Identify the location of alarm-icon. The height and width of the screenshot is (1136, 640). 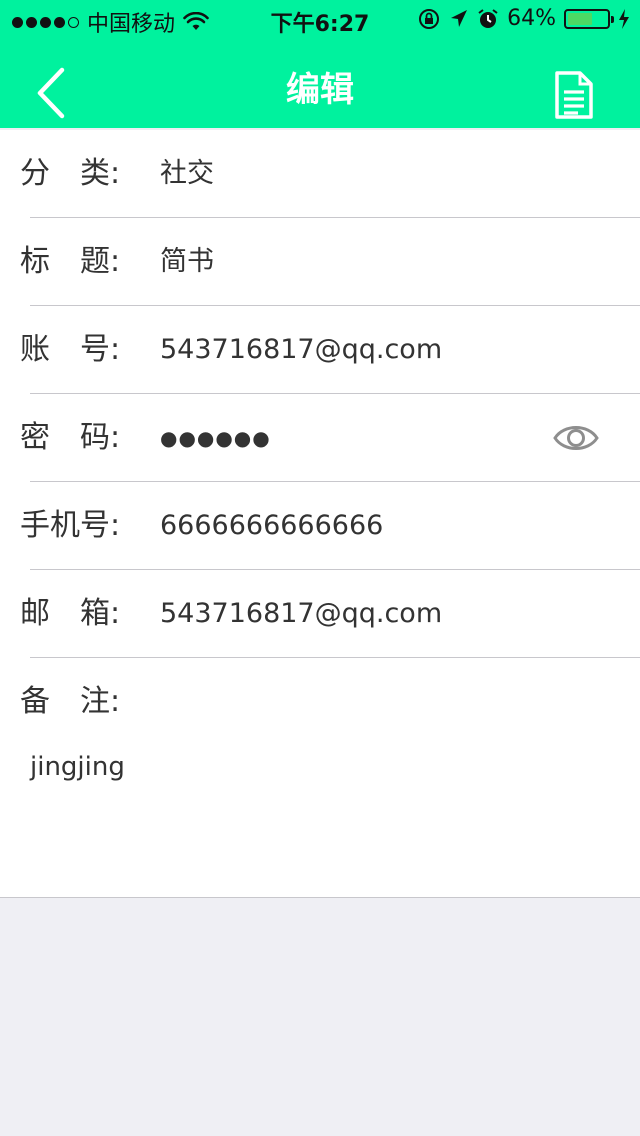
(488, 18).